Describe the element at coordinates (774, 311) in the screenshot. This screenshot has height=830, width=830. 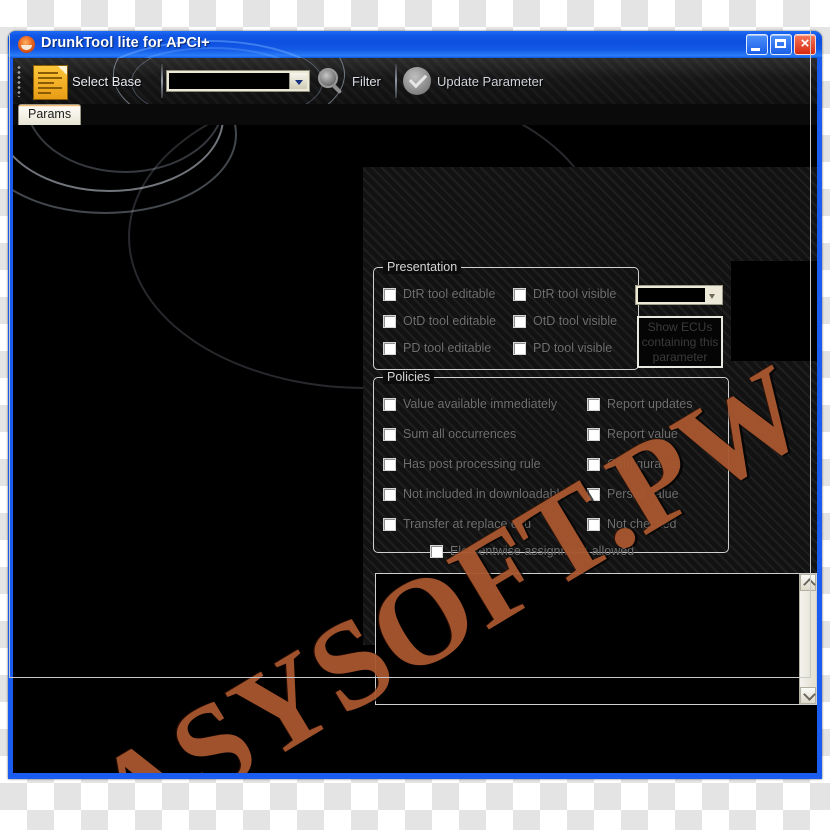
I see `side-black-panel` at that location.